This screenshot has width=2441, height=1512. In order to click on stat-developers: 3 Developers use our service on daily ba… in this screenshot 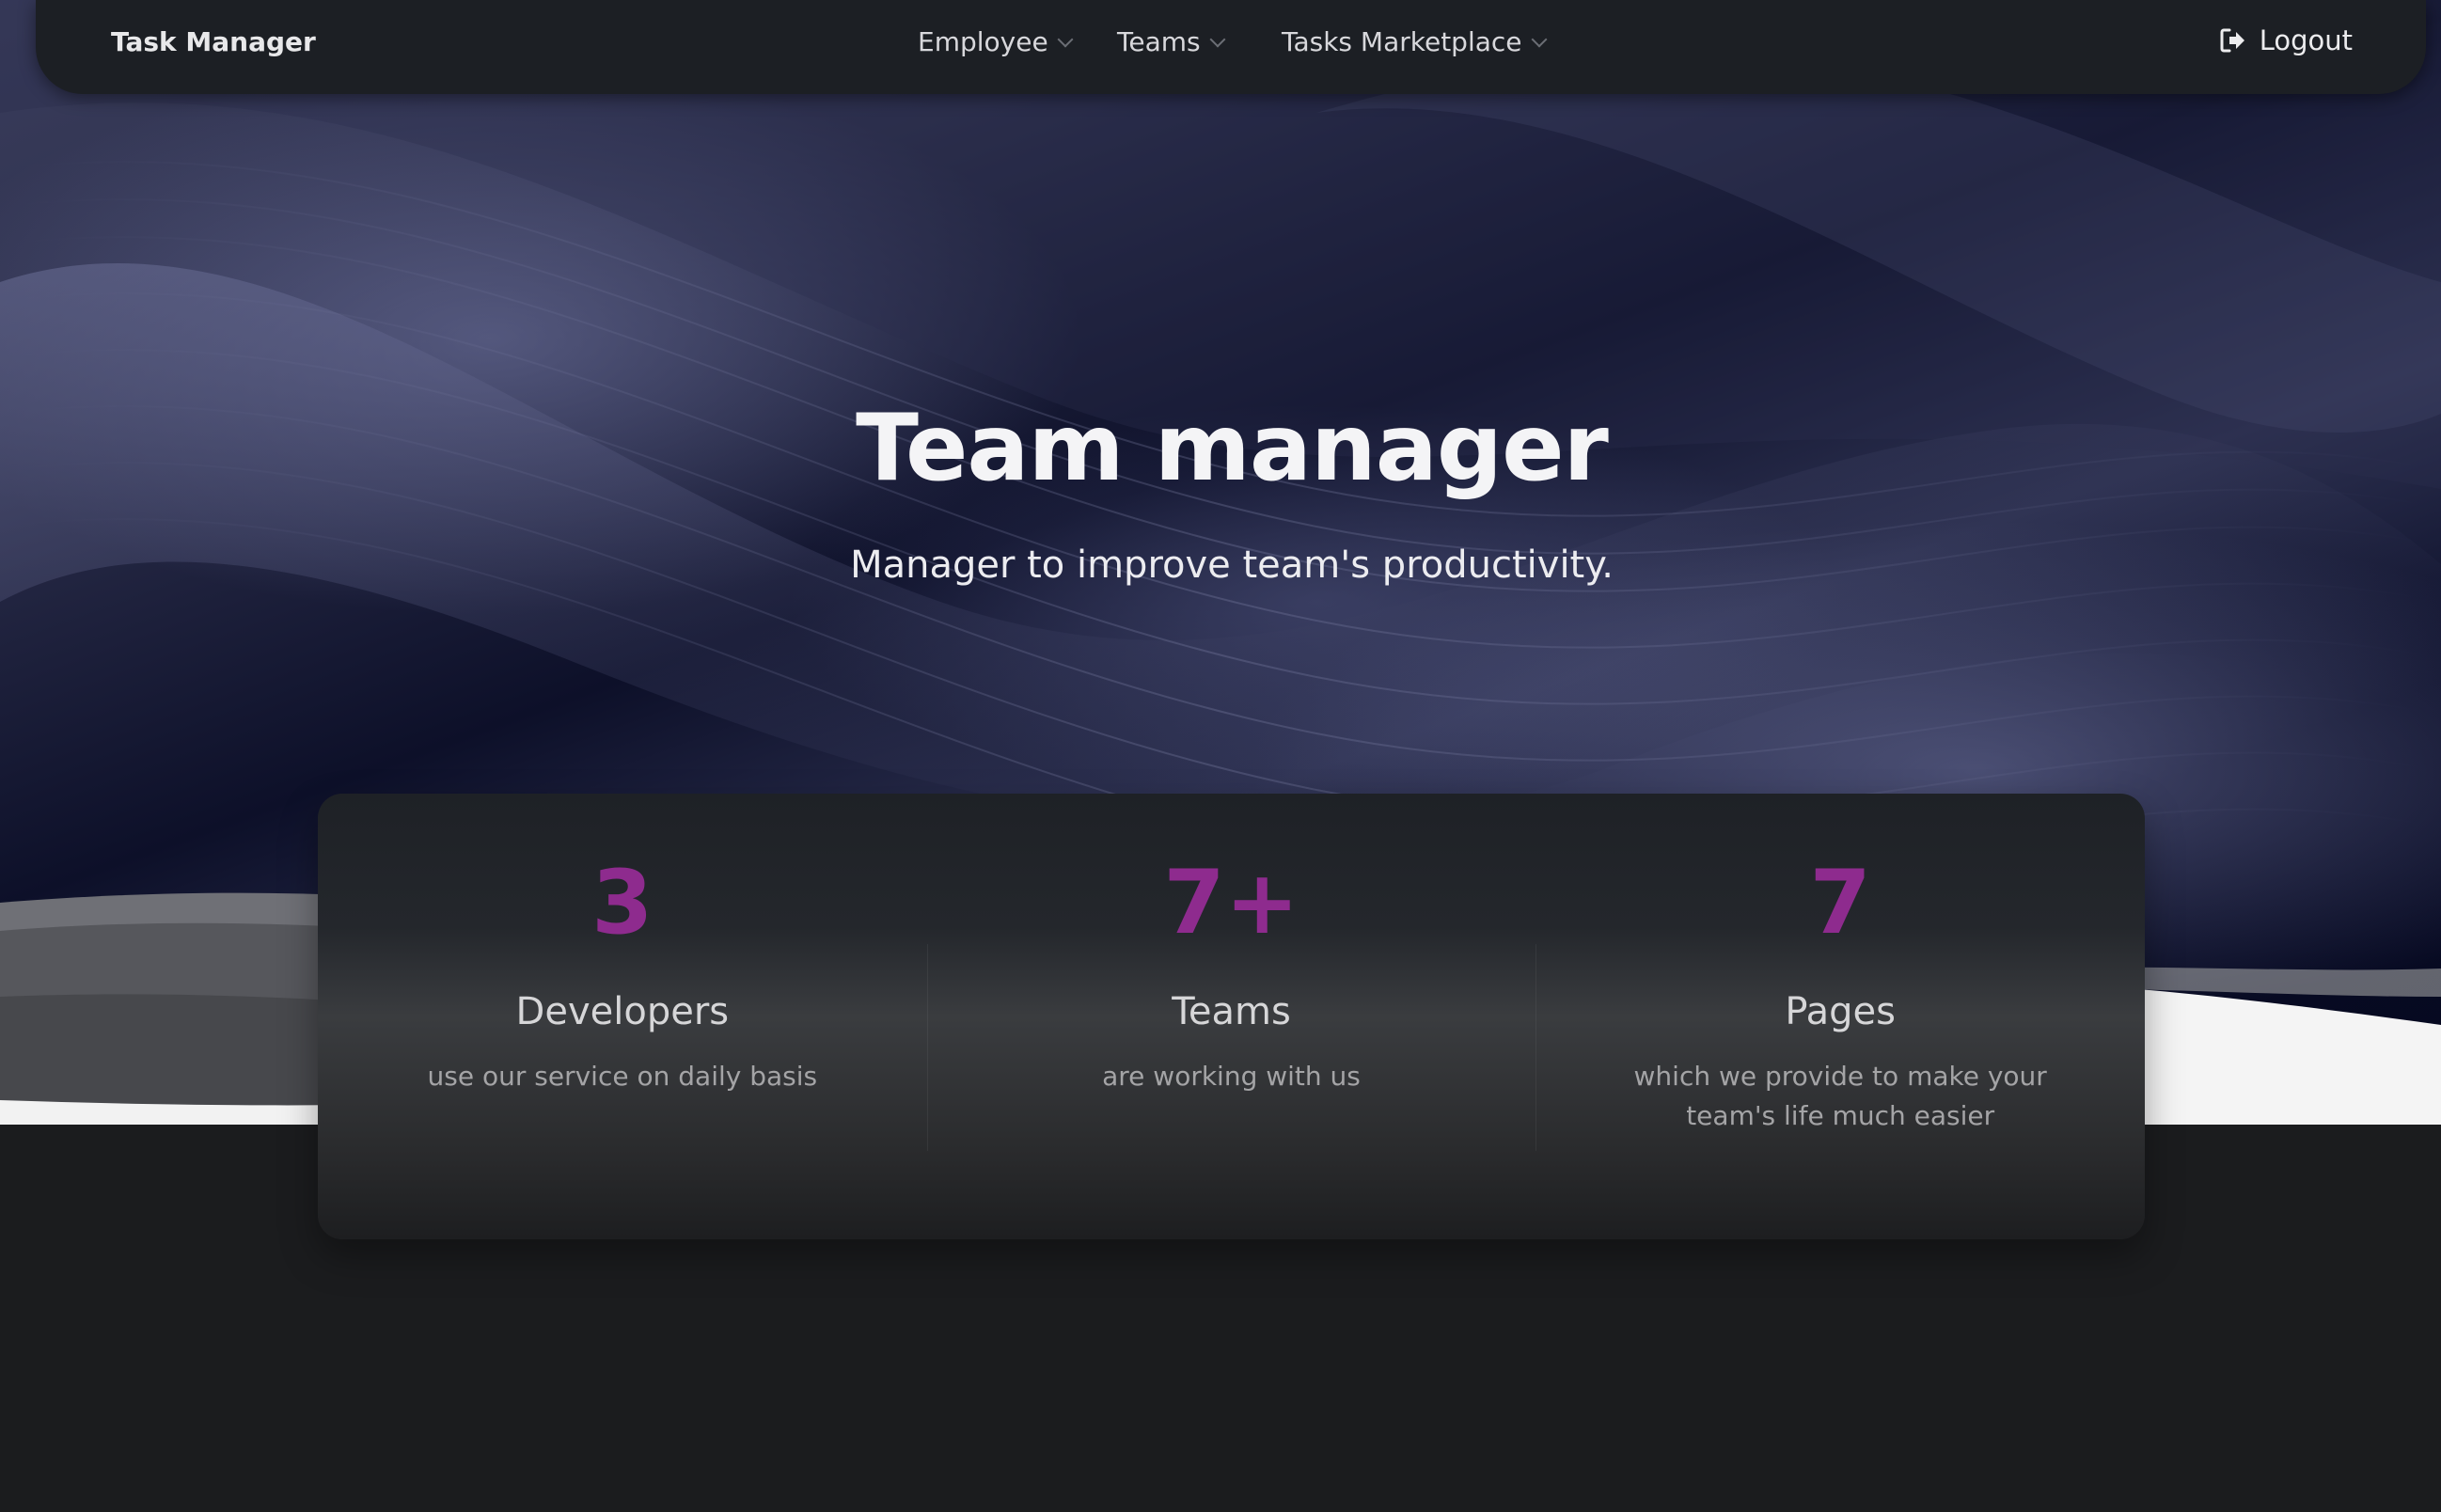, I will do `click(623, 1017)`.